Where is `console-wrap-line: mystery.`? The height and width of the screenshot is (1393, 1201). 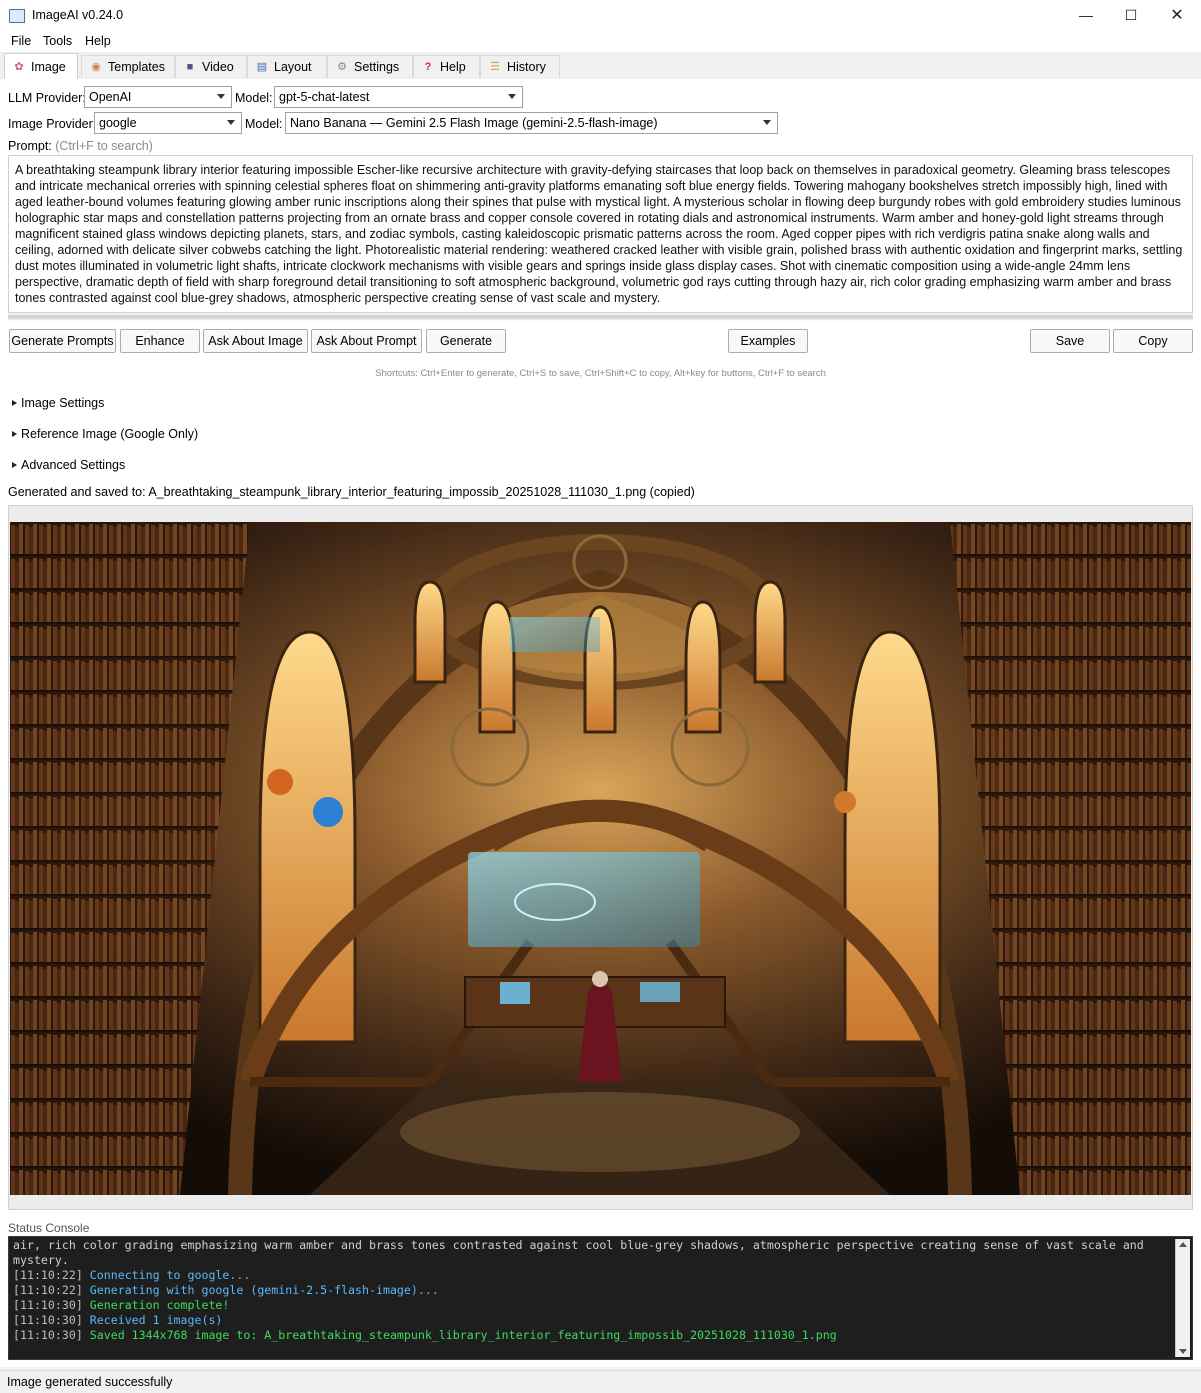
console-wrap-line: mystery. is located at coordinates (41, 1260).